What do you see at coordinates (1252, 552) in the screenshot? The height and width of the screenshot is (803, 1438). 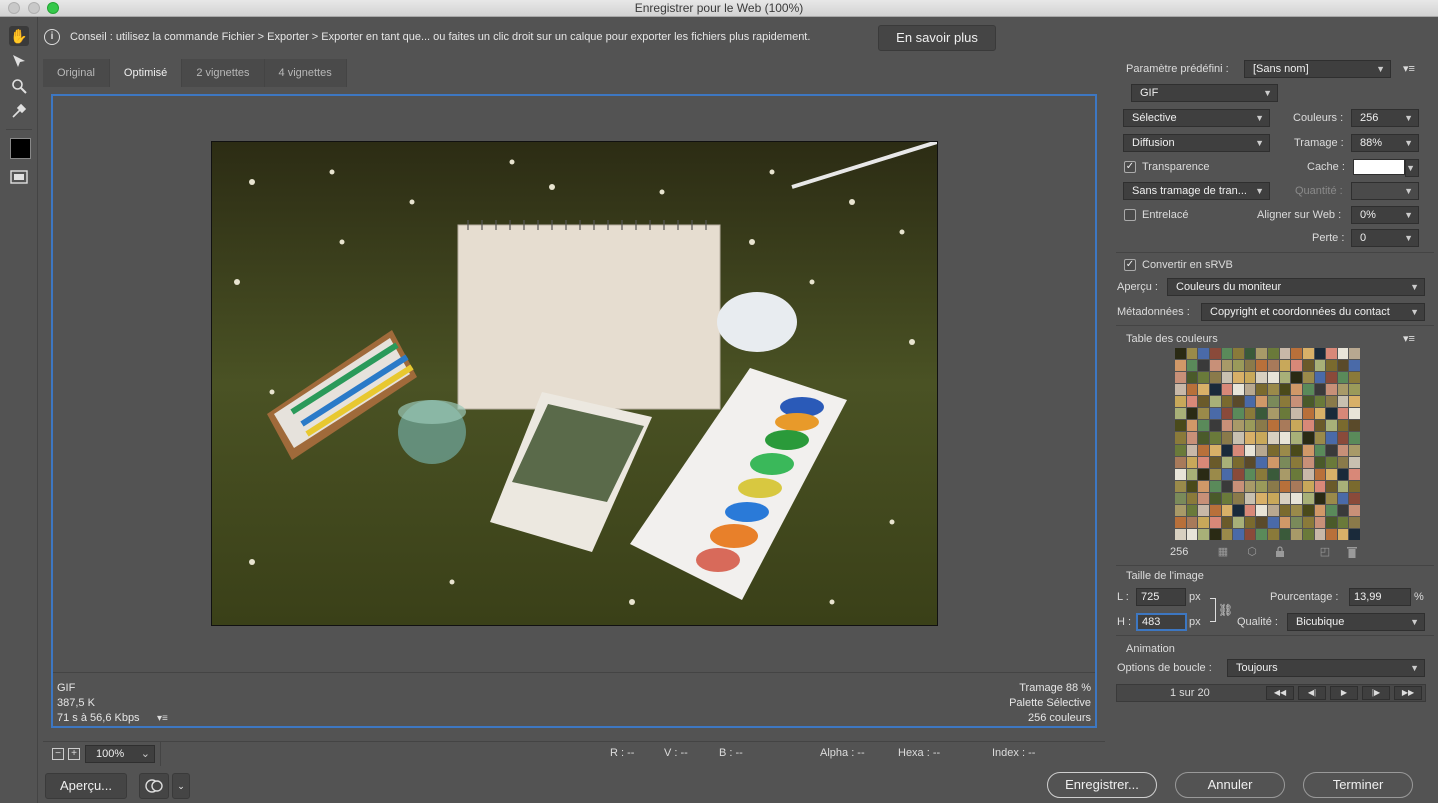 I see `web-shift-cube-icon: ⬡` at bounding box center [1252, 552].